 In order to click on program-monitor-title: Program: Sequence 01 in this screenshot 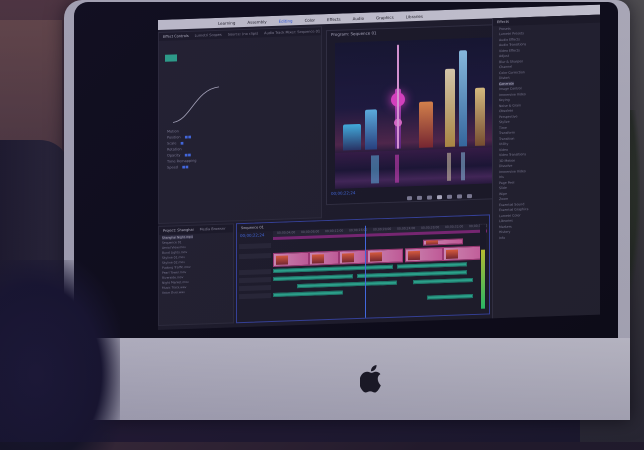, I will do `click(354, 33)`.